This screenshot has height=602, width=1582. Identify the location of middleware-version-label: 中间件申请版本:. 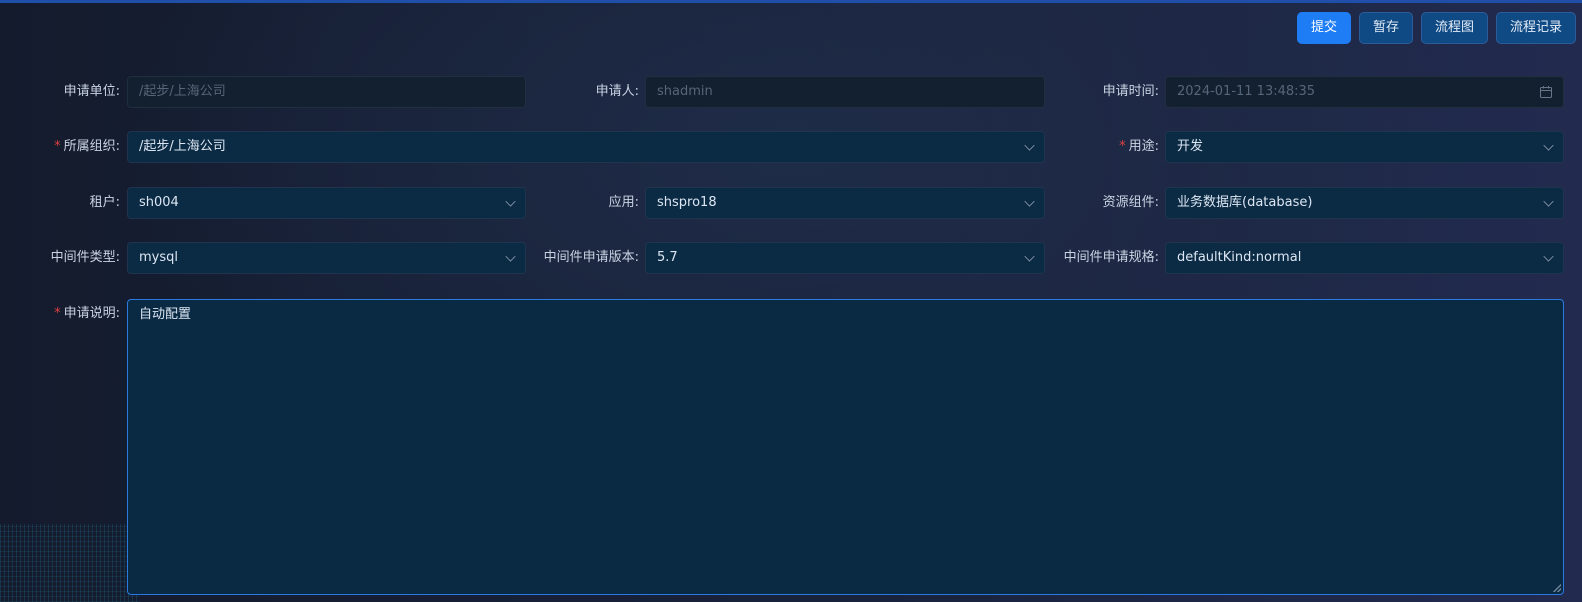
(591, 257).